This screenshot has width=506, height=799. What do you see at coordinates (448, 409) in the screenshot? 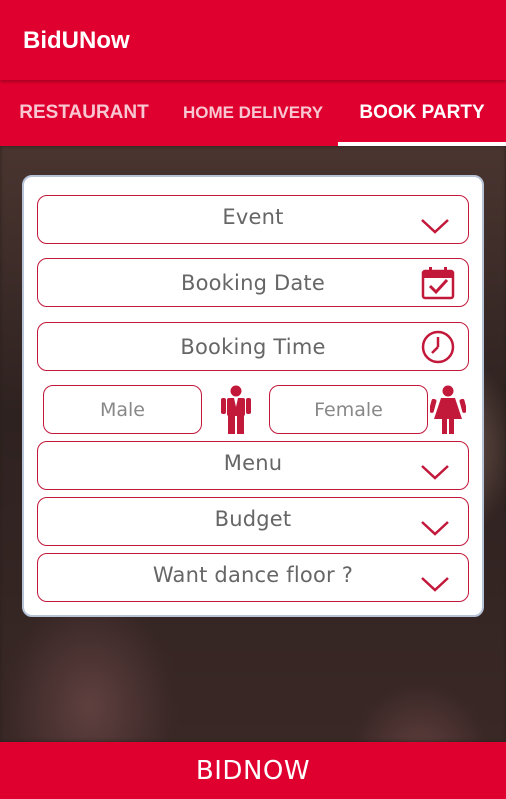
I see `female-person-icon` at bounding box center [448, 409].